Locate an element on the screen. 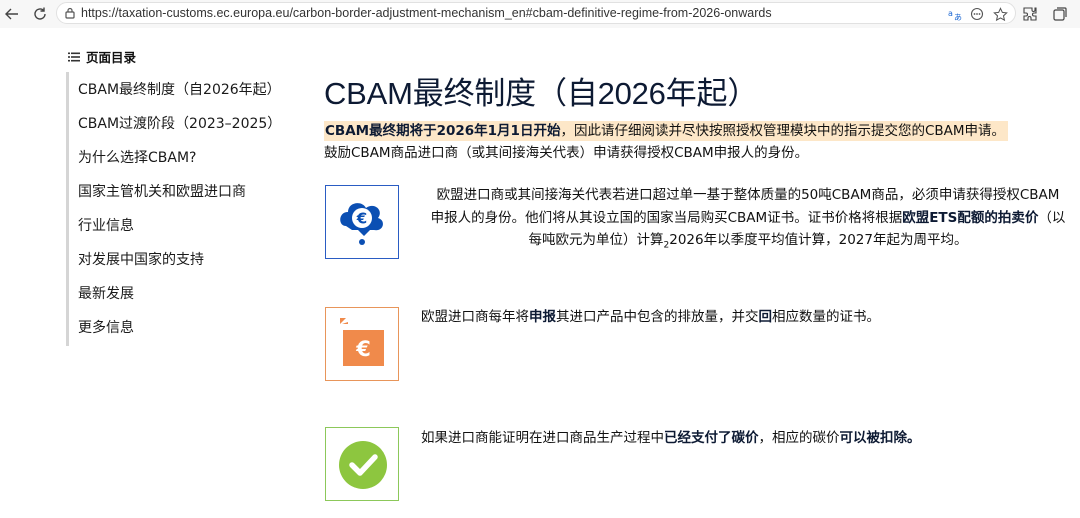 The height and width of the screenshot is (518, 1080). toc-item-national-authorities: 国家主管机关和欧盟进口商 is located at coordinates (179, 195).